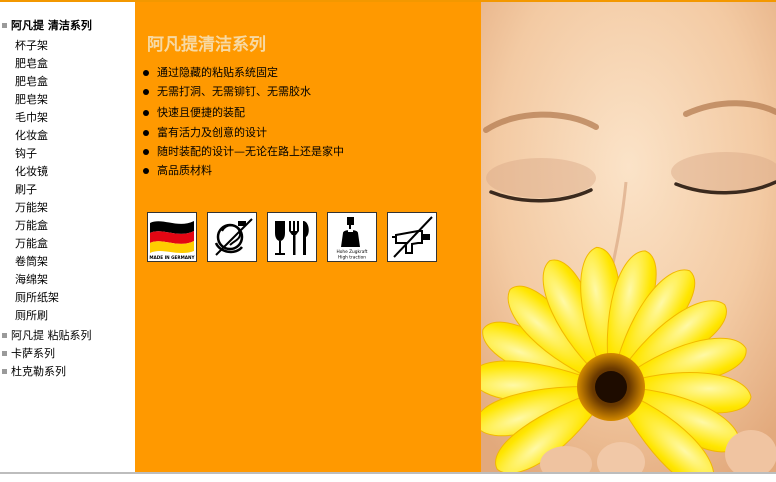 The height and width of the screenshot is (482, 776). I want to click on high-traction-icon: Hohe Zugkraft High traction, so click(352, 237).